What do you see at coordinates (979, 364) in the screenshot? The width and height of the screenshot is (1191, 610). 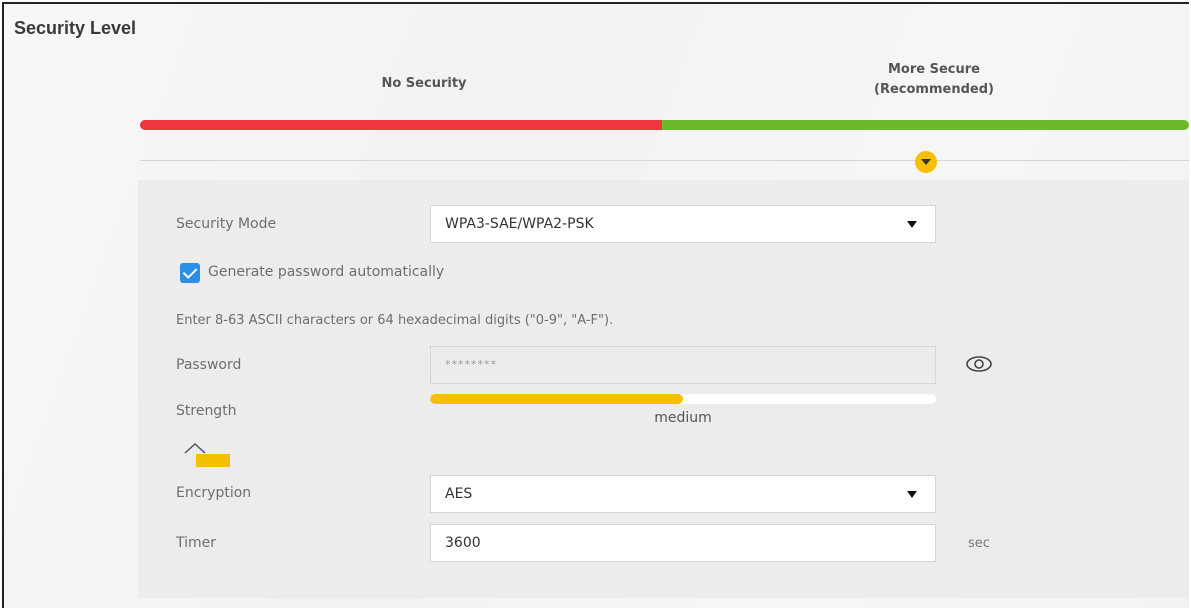 I see `eye-icon` at bounding box center [979, 364].